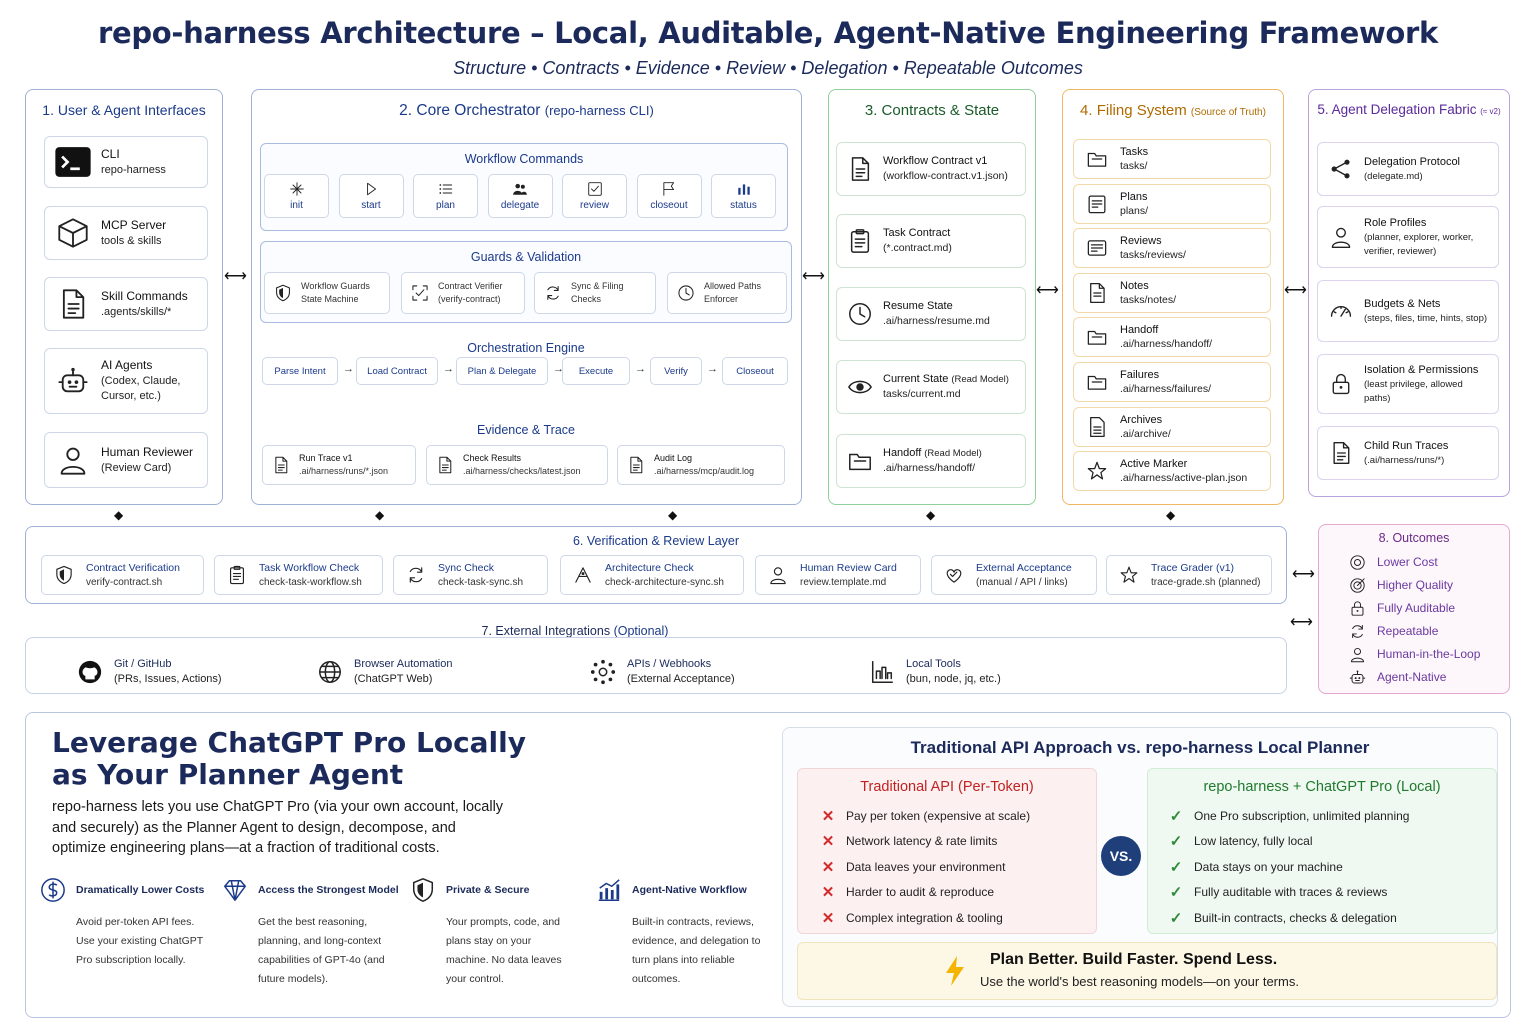 This screenshot has height=1024, width=1536. What do you see at coordinates (701, 465) in the screenshot?
I see `evidence-card: Audit Log .ai/harness/mcp/audit.log` at bounding box center [701, 465].